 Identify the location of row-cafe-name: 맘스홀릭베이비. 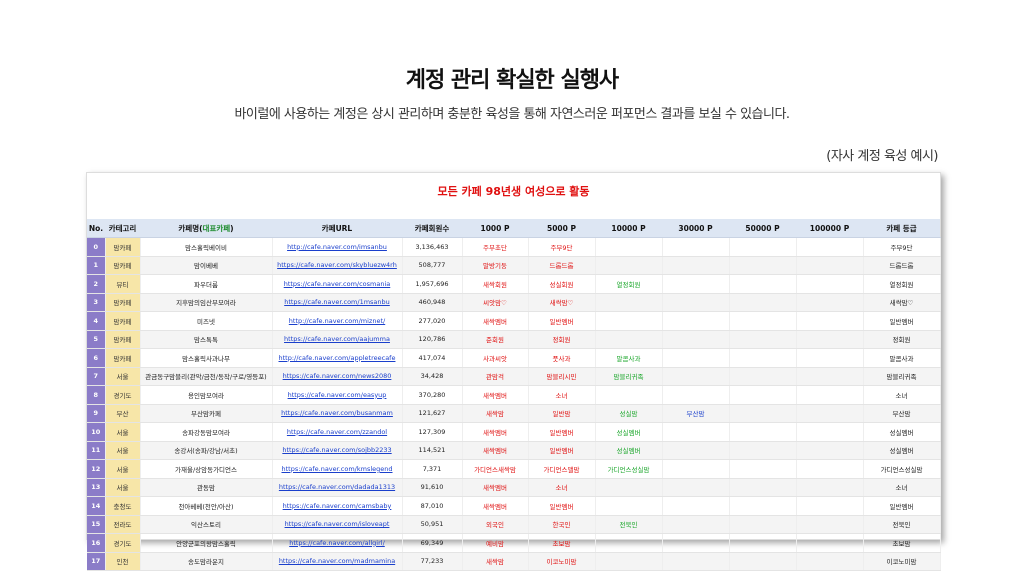
(206, 247).